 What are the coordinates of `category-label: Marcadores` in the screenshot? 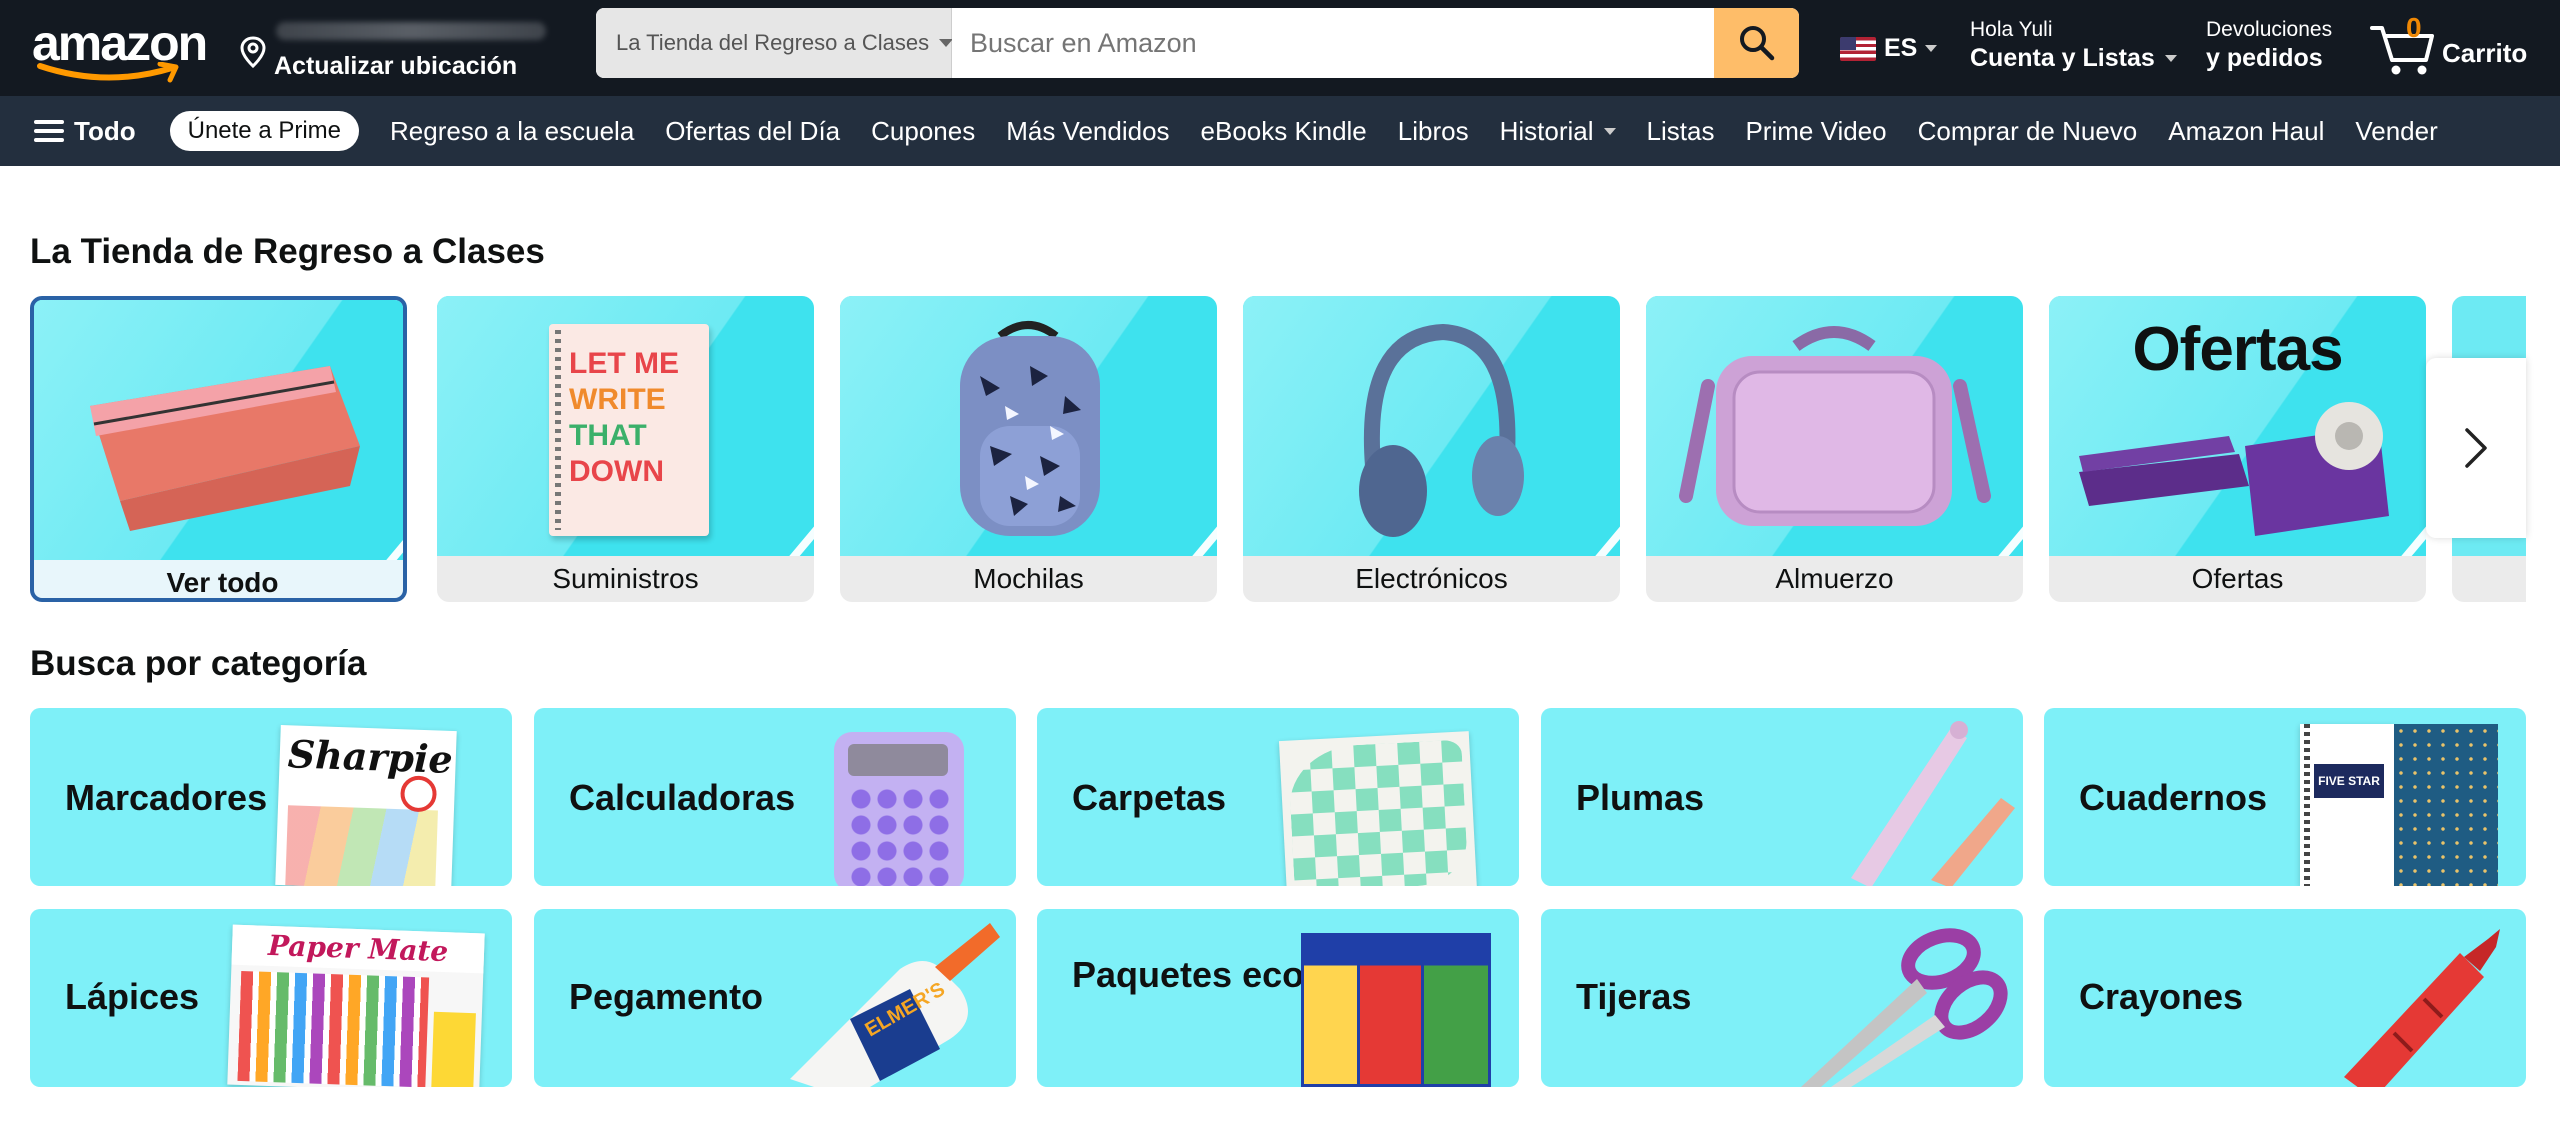 It's located at (166, 797).